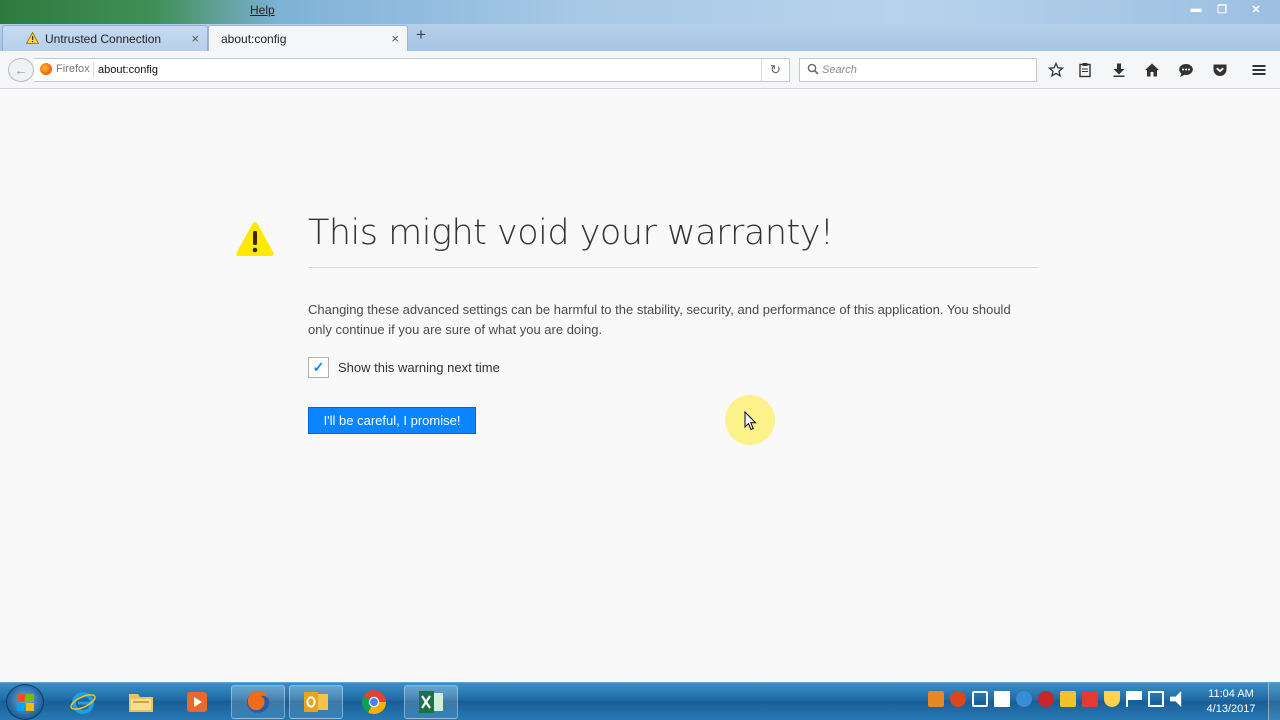 The height and width of the screenshot is (720, 1280). I want to click on url-text: about:config, so click(128, 70).